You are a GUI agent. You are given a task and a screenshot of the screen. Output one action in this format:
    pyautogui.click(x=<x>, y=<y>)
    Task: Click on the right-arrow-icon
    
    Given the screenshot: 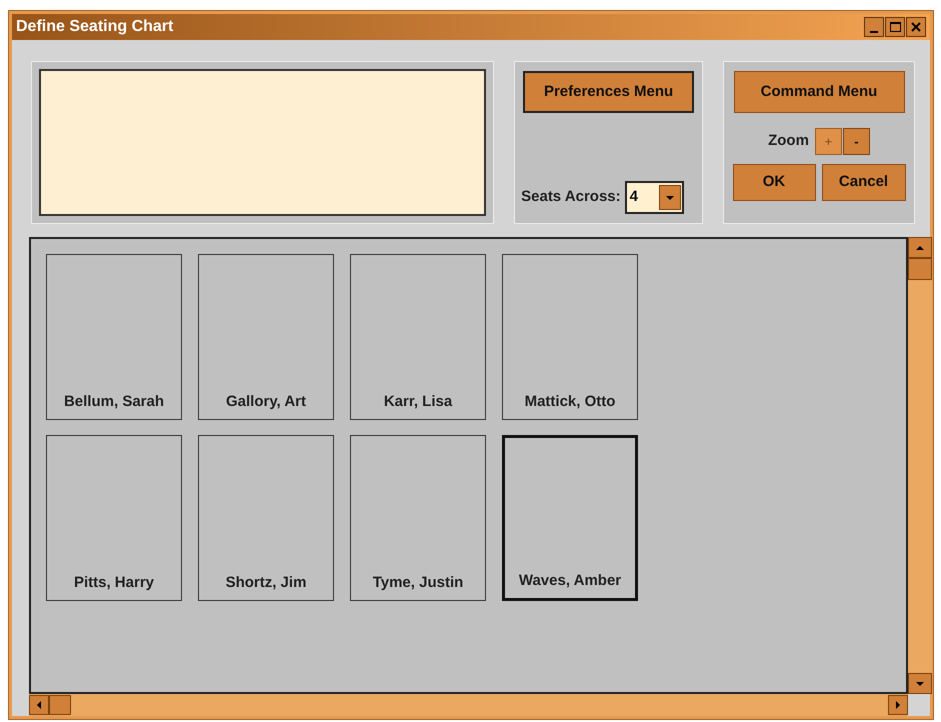 What is the action you would take?
    pyautogui.click(x=898, y=705)
    